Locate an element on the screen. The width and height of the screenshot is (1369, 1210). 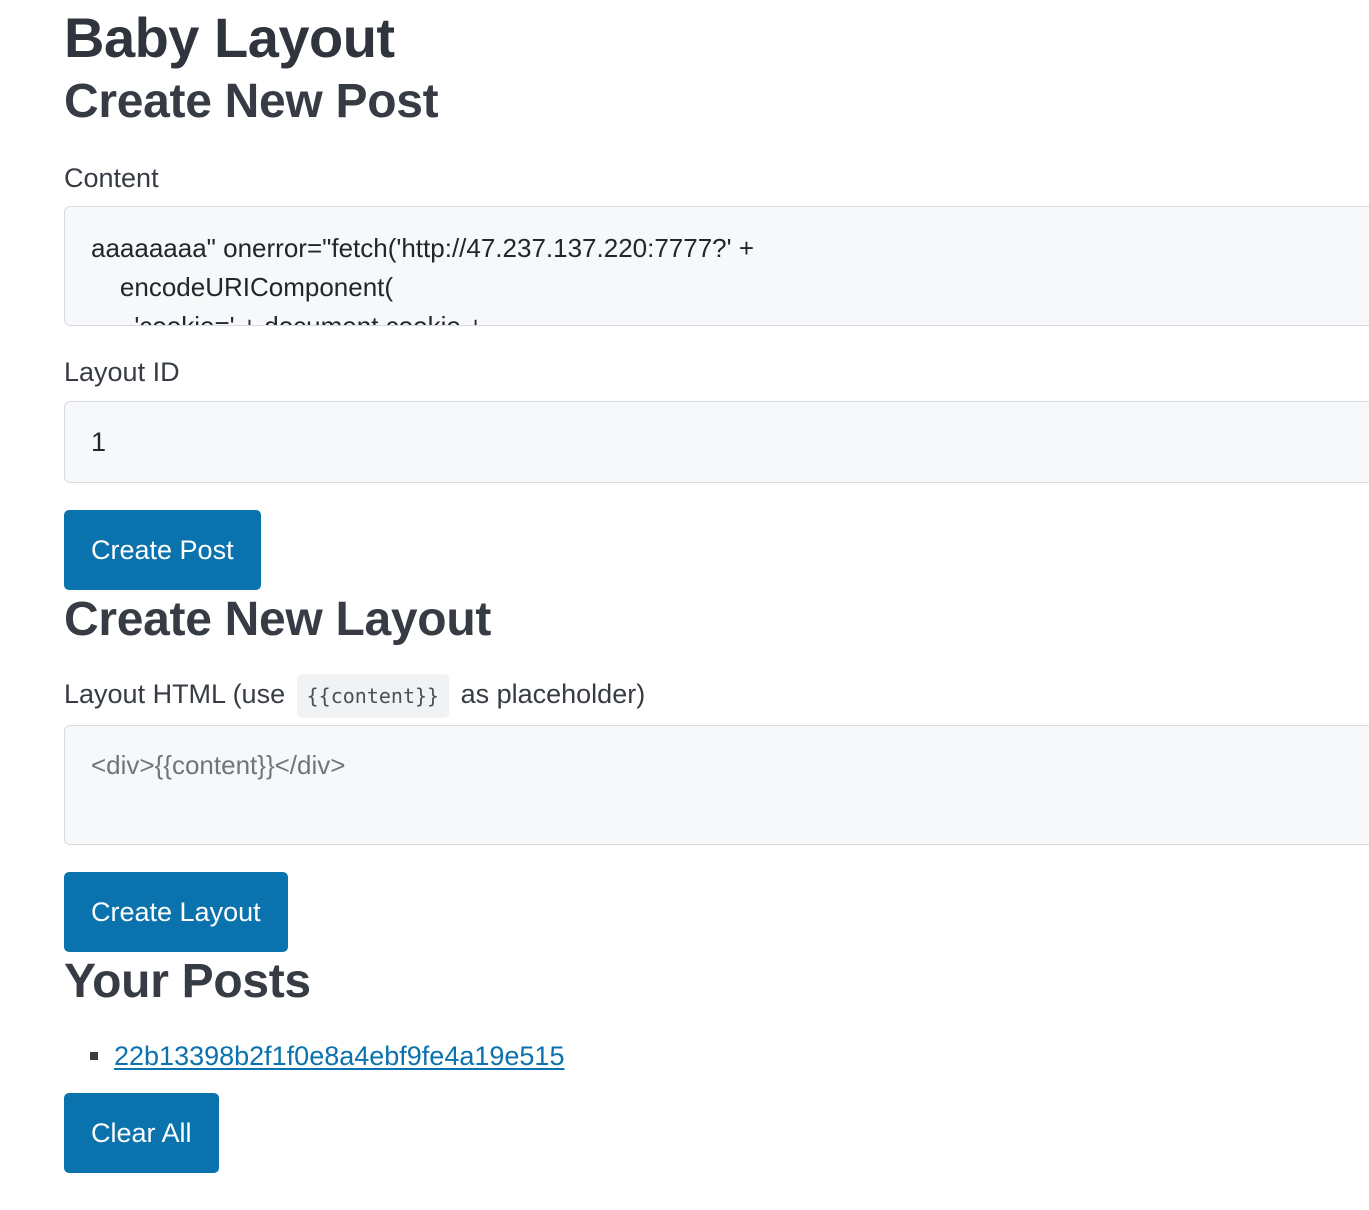
app-title: Baby Layout is located at coordinates (229, 37).